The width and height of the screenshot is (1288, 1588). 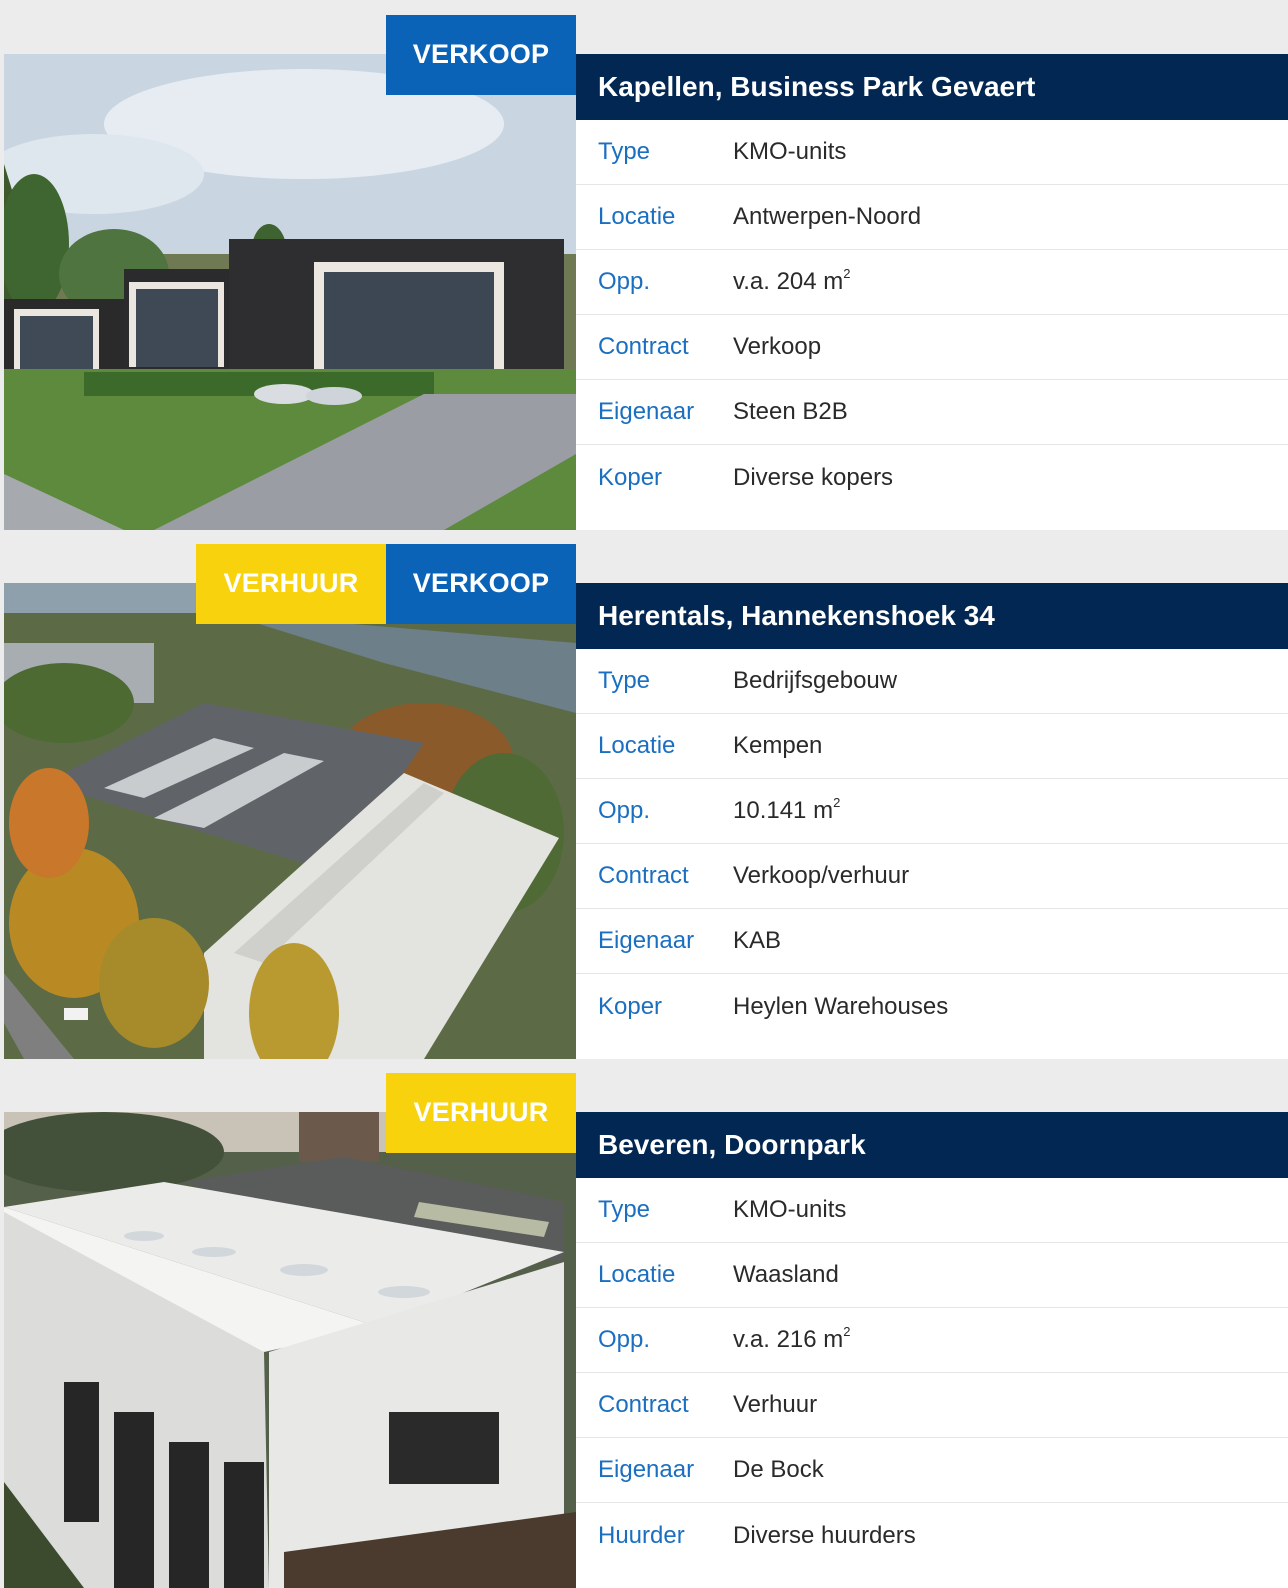 I want to click on detail-row-area: Opp. v.a. 204 m2, so click(x=932, y=282).